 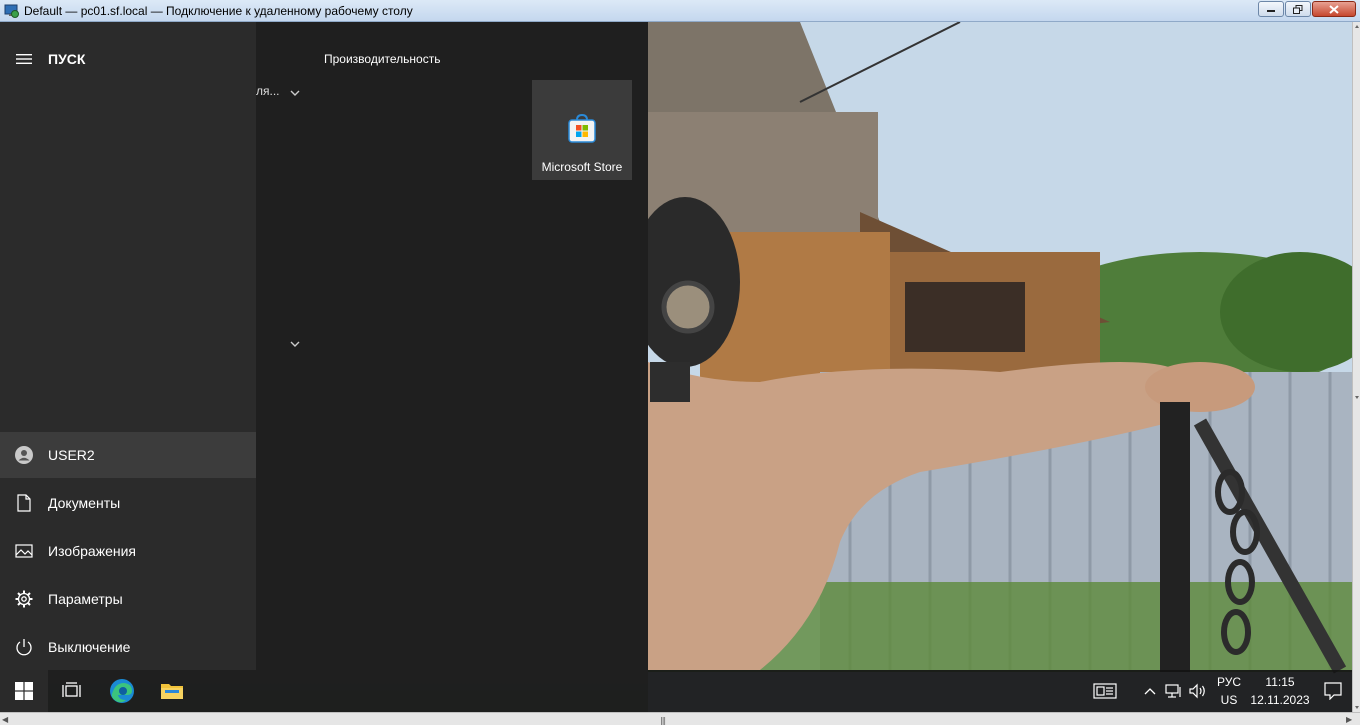 What do you see at coordinates (128, 503) in the screenshot?
I see `nav-item-documents: Документы` at bounding box center [128, 503].